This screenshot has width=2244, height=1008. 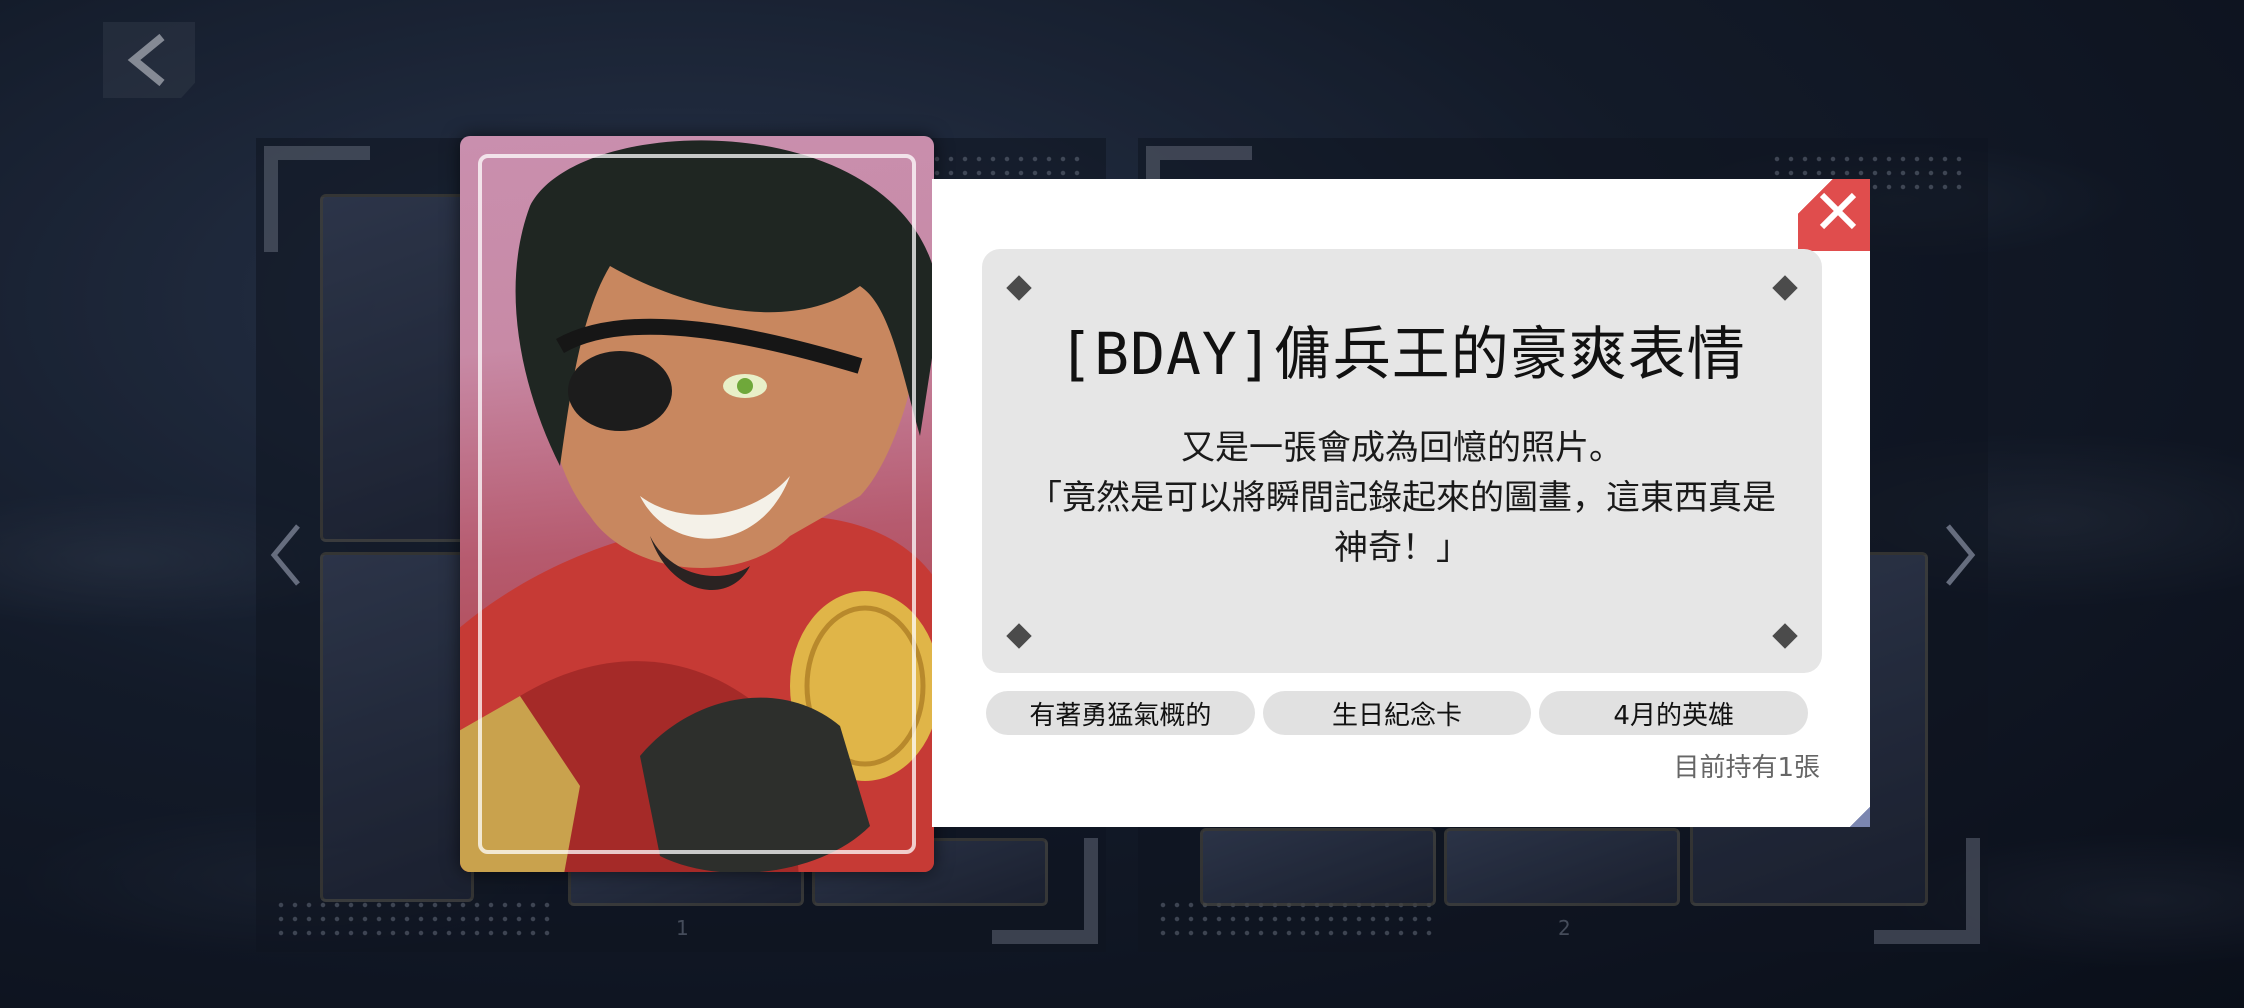 What do you see at coordinates (1402, 354) in the screenshot?
I see `card-title: [BDAY]傭兵王的豪爽表情` at bounding box center [1402, 354].